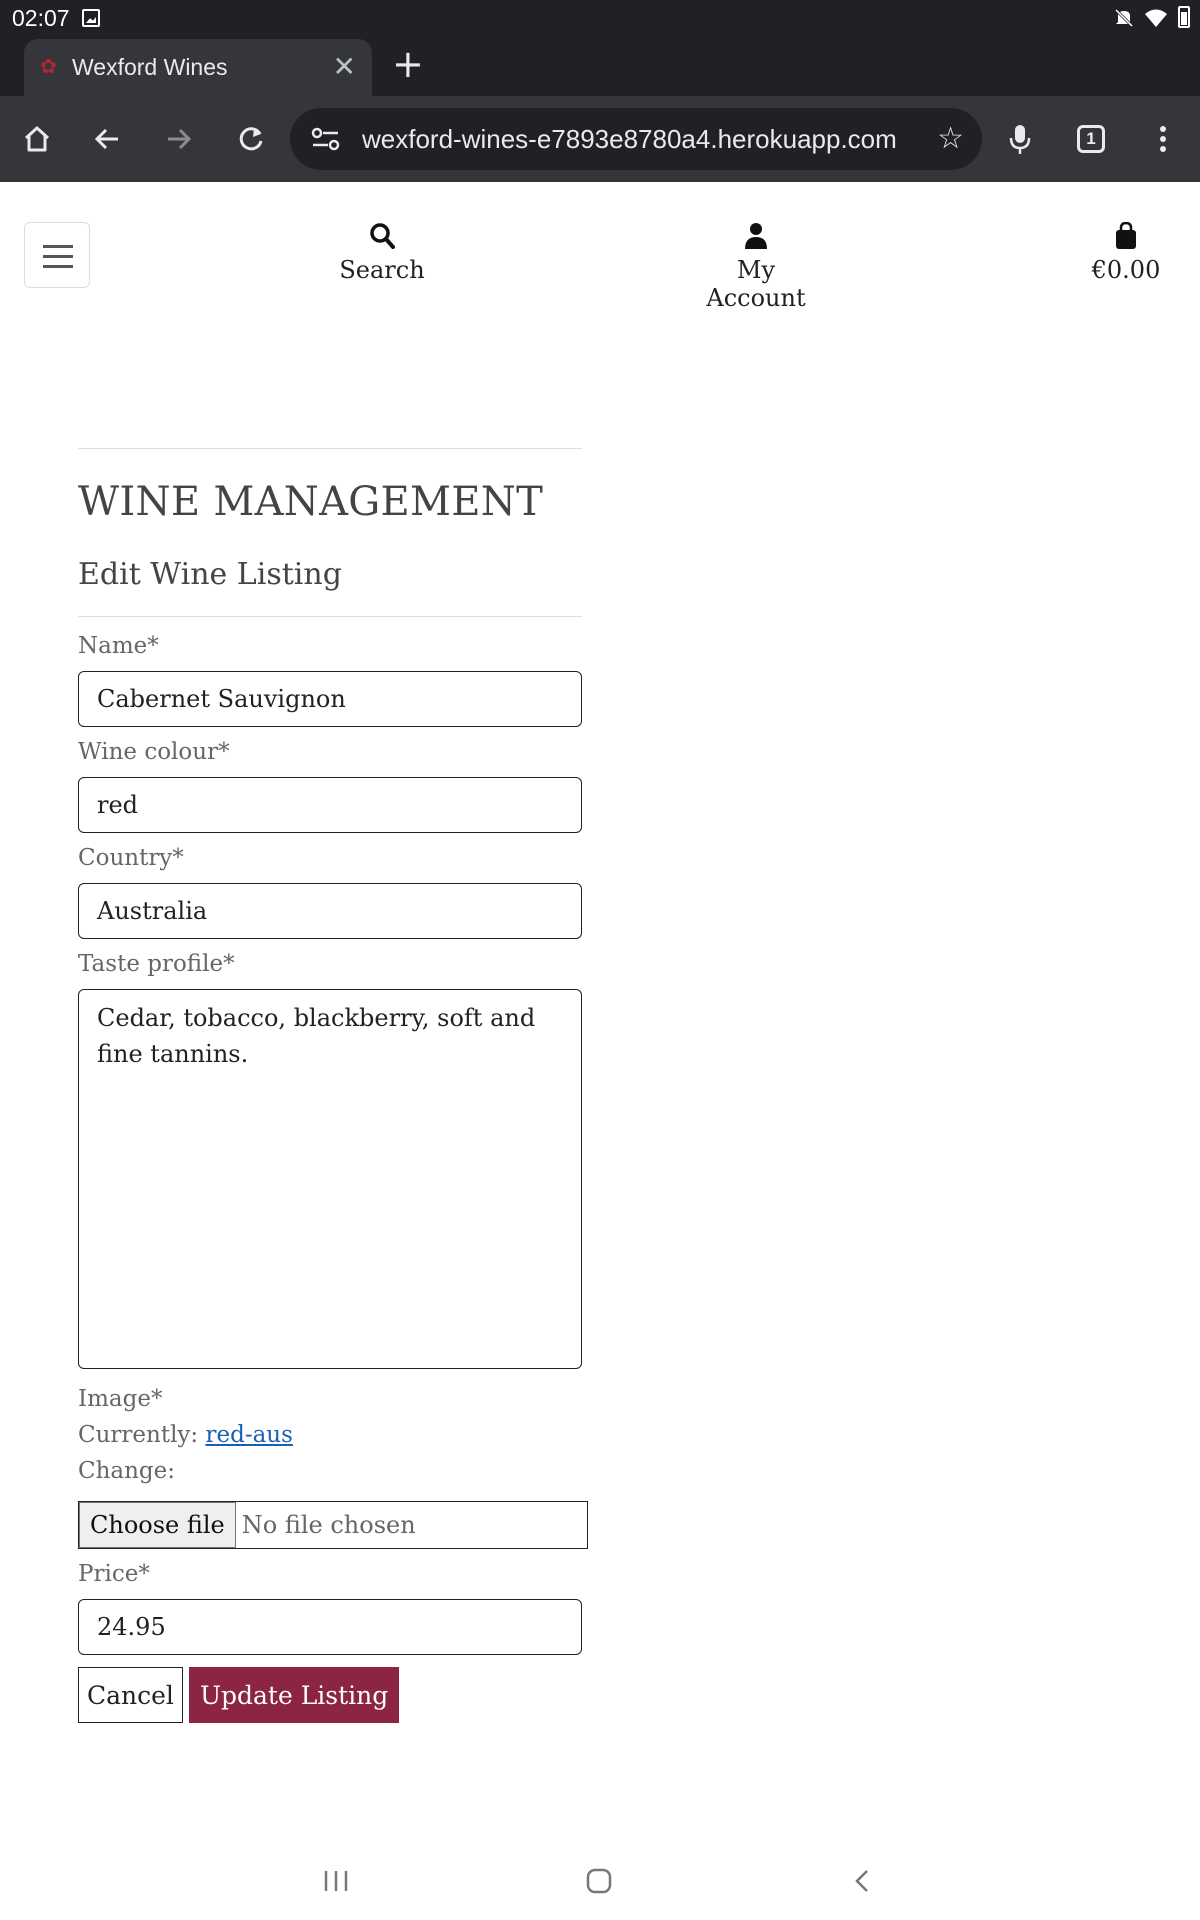  What do you see at coordinates (756, 237) in the screenshot?
I see `user-icon` at bounding box center [756, 237].